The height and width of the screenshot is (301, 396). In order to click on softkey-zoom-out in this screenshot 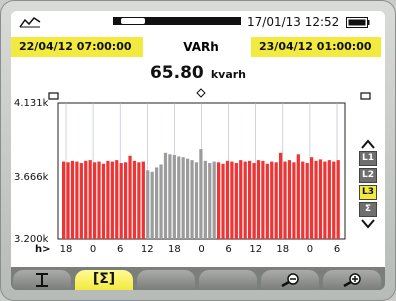, I will do `click(290, 280)`.